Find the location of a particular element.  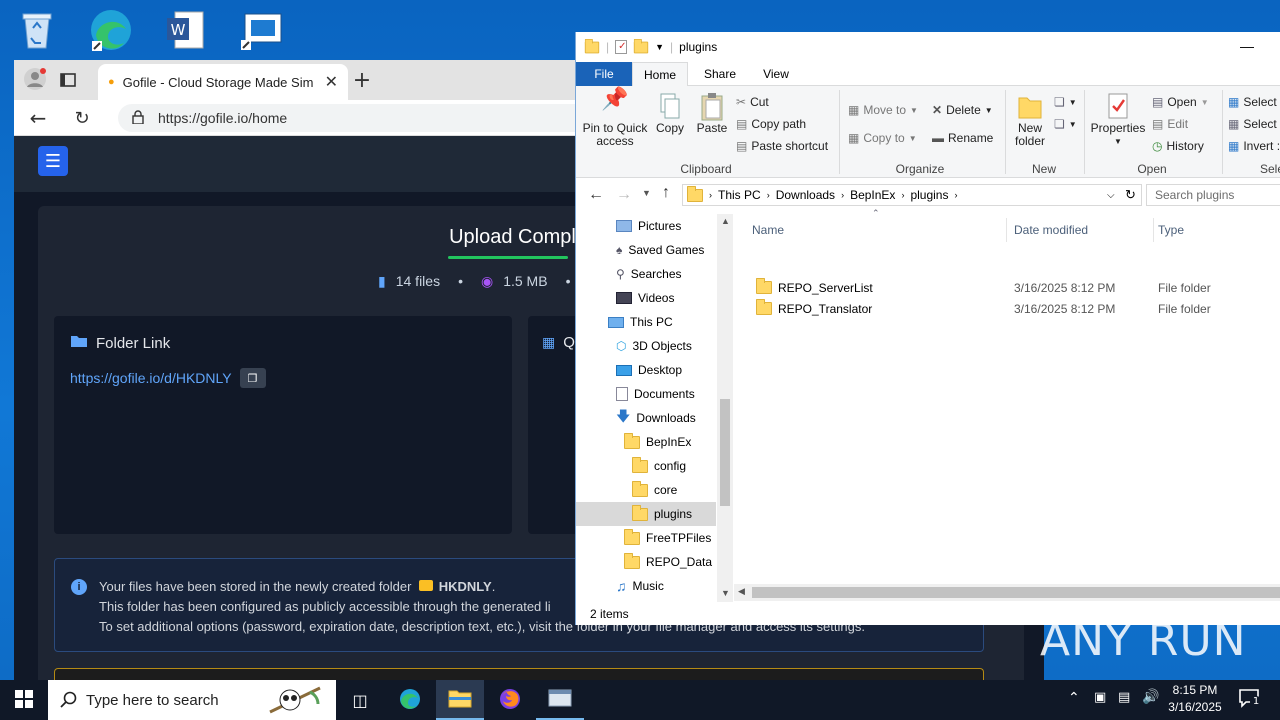

pin-to-quick-access-button: 📌 Pin to Quick access is located at coordinates (615, 118).